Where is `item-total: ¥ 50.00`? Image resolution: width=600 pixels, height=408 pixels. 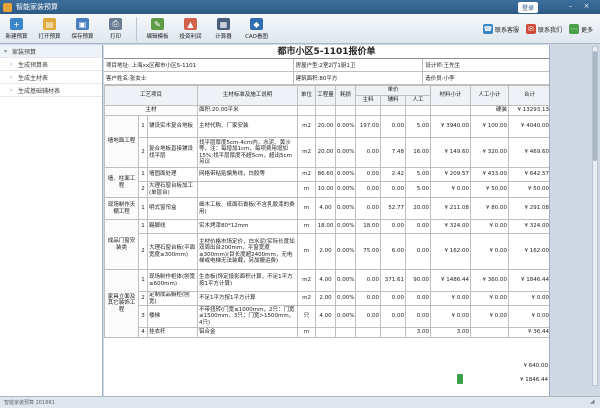
item-total: ¥ 50.00 is located at coordinates (528, 189).